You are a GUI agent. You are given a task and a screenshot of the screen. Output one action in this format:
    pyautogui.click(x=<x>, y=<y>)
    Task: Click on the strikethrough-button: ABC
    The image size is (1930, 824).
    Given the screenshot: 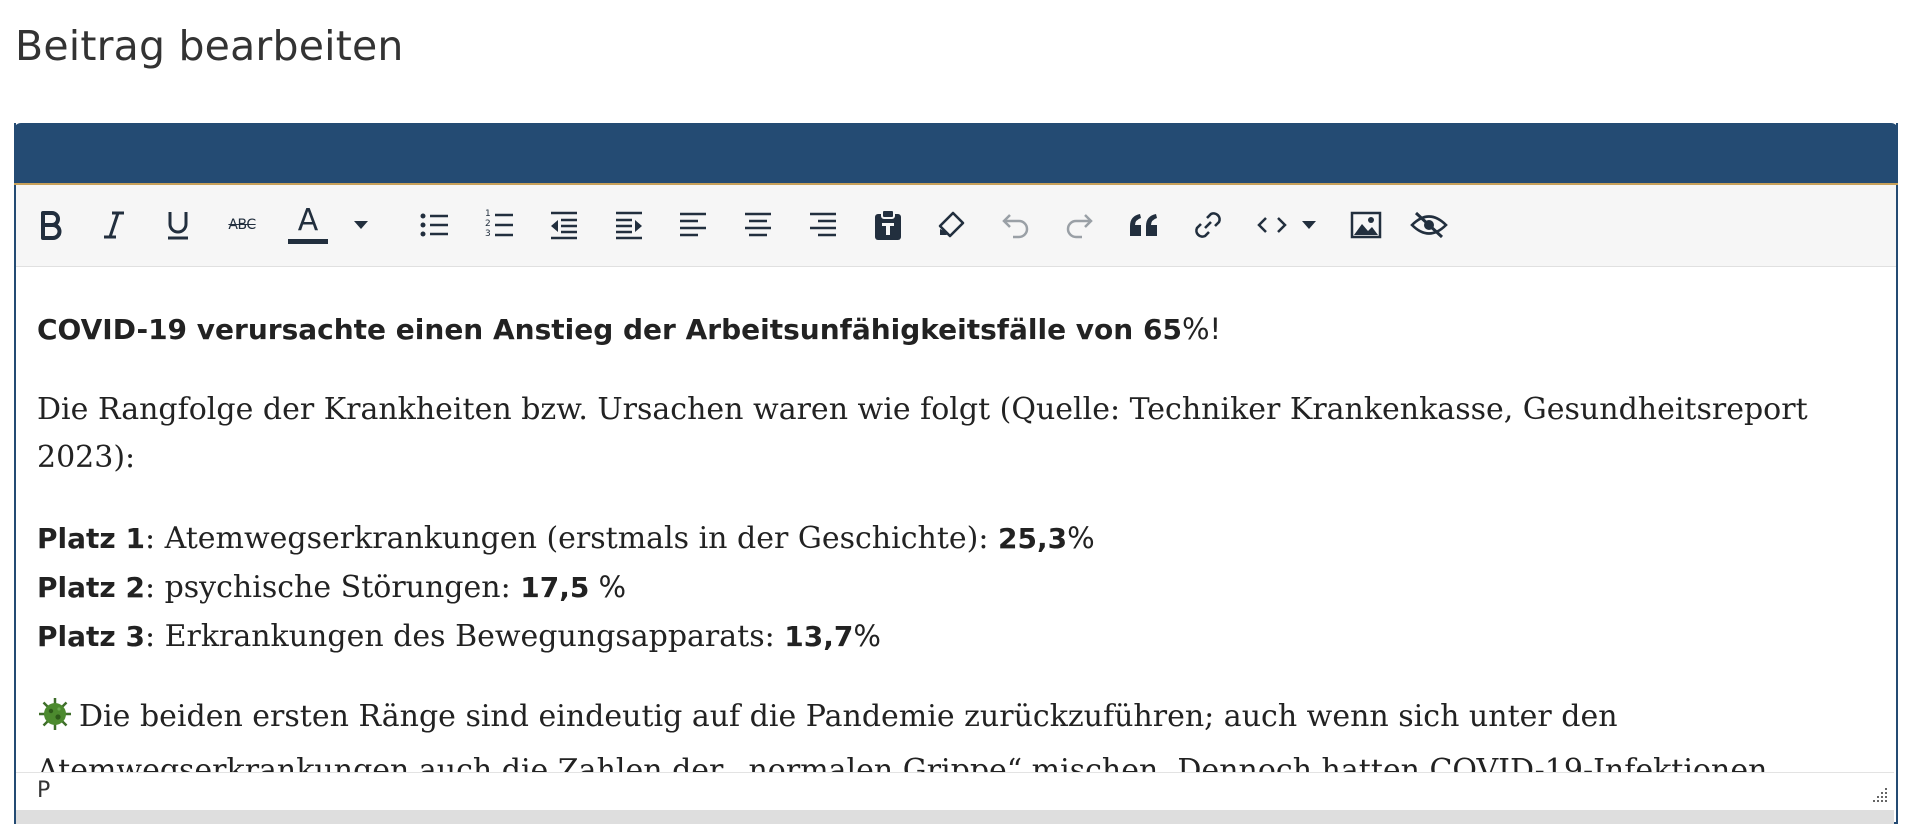 What is the action you would take?
    pyautogui.click(x=242, y=225)
    